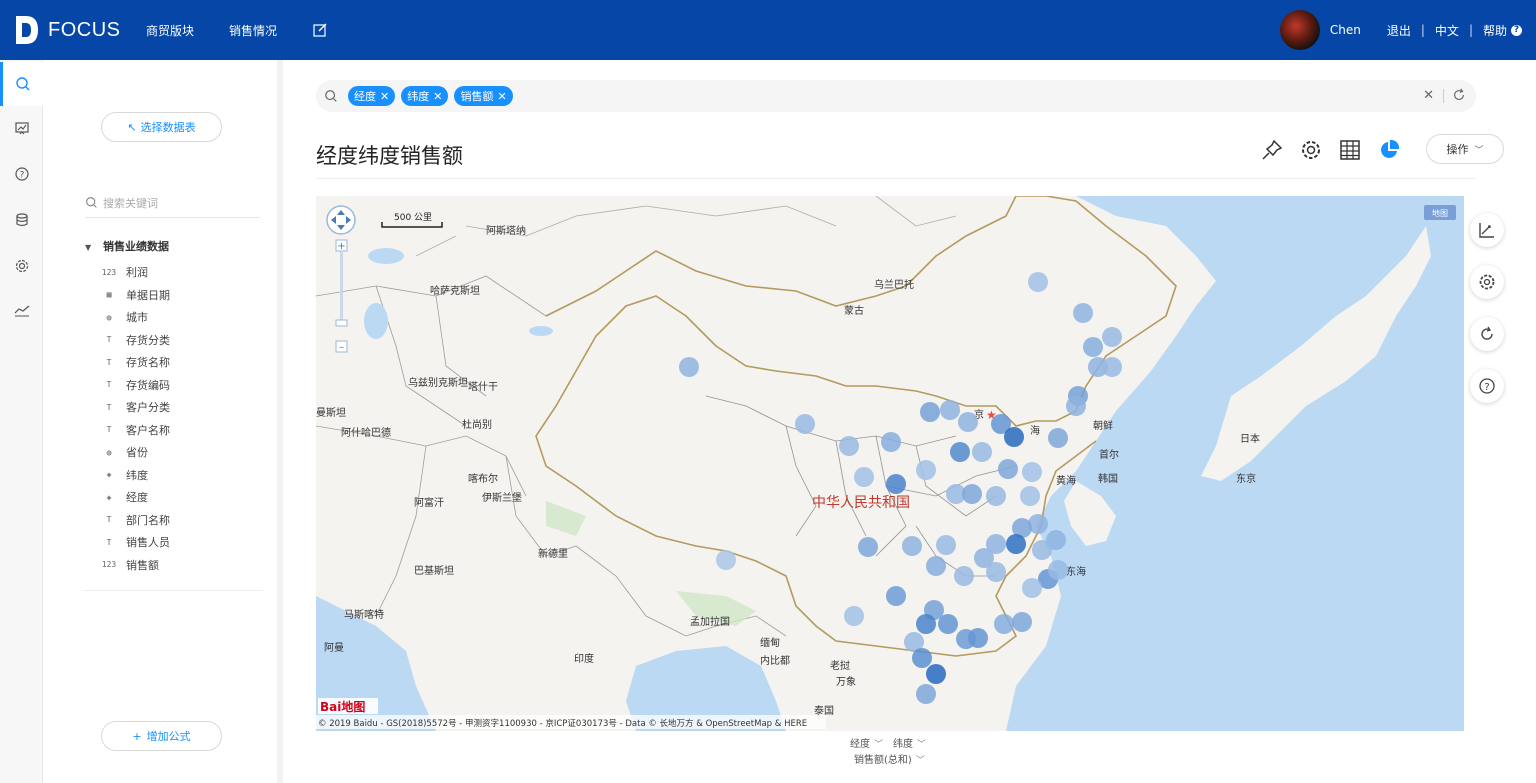 This screenshot has width=1536, height=783. What do you see at coordinates (1487, 334) in the screenshot?
I see `refresh-map-button` at bounding box center [1487, 334].